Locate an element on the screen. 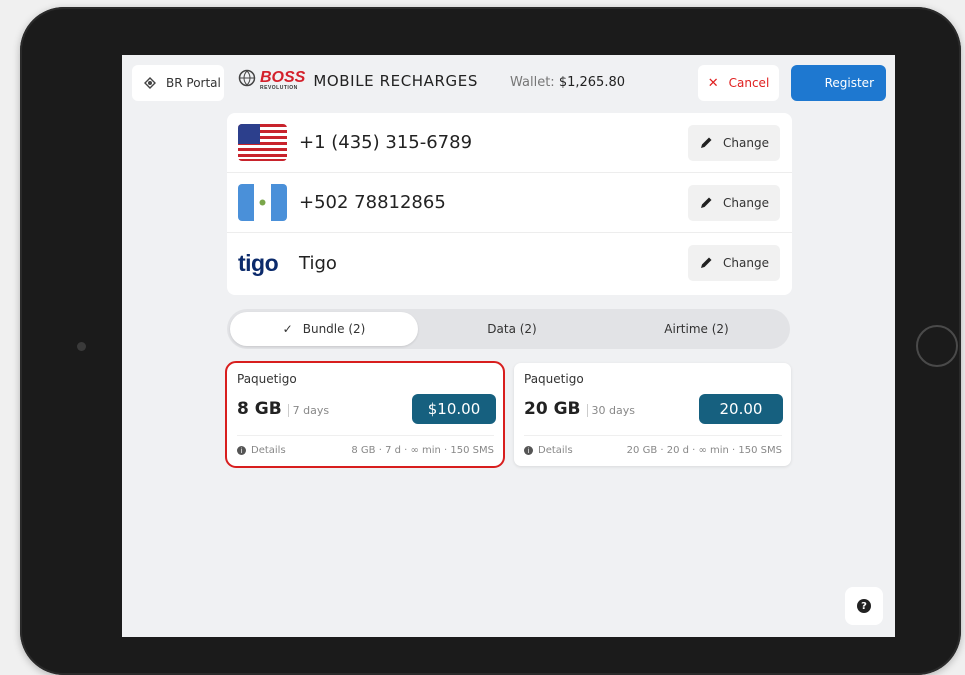 The height and width of the screenshot is (675, 965). sender-phone: +1 (435) 315-6789 is located at coordinates (386, 142).